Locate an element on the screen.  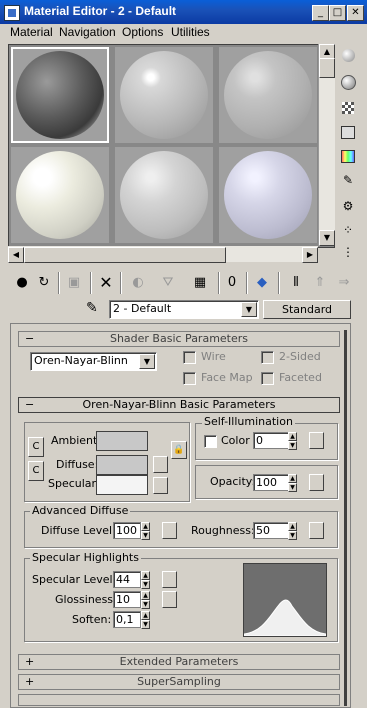
extended-parameters-rollout: + Extended Parameters is located at coordinates (179, 662).